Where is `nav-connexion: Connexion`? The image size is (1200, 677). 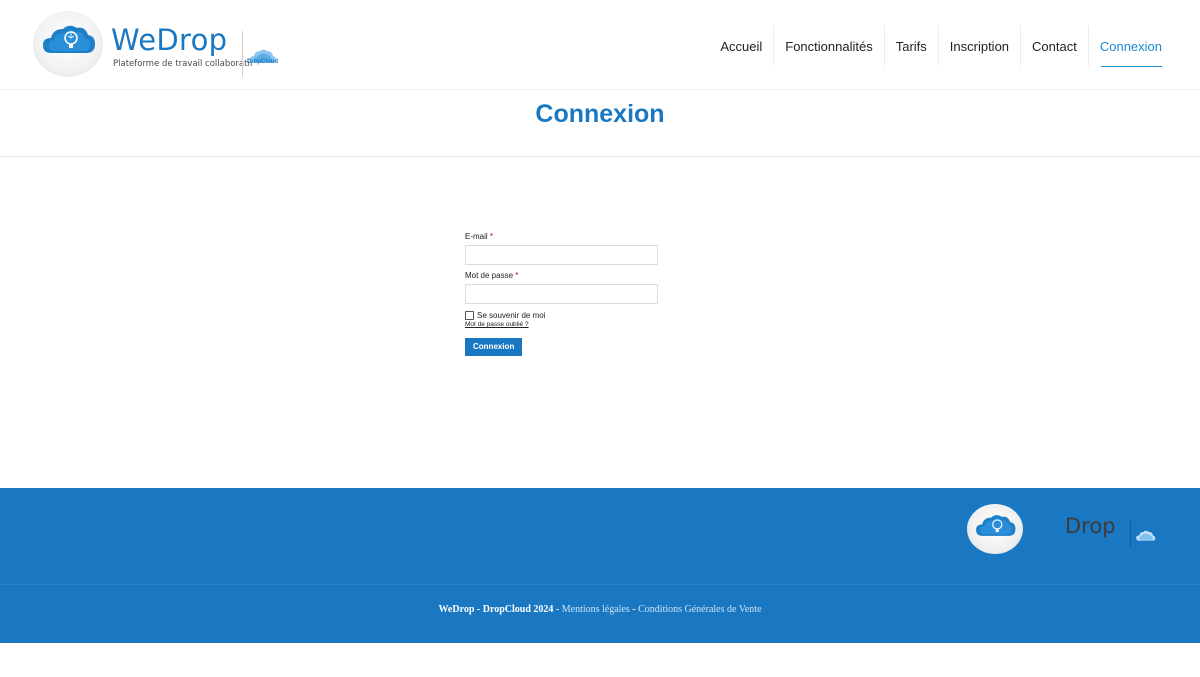
nav-connexion: Connexion is located at coordinates (1126, 46).